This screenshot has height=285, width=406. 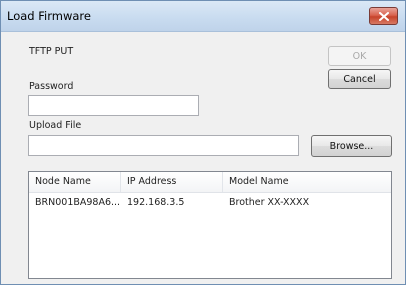 What do you see at coordinates (55, 125) in the screenshot?
I see `upload-file-label: Upload File` at bounding box center [55, 125].